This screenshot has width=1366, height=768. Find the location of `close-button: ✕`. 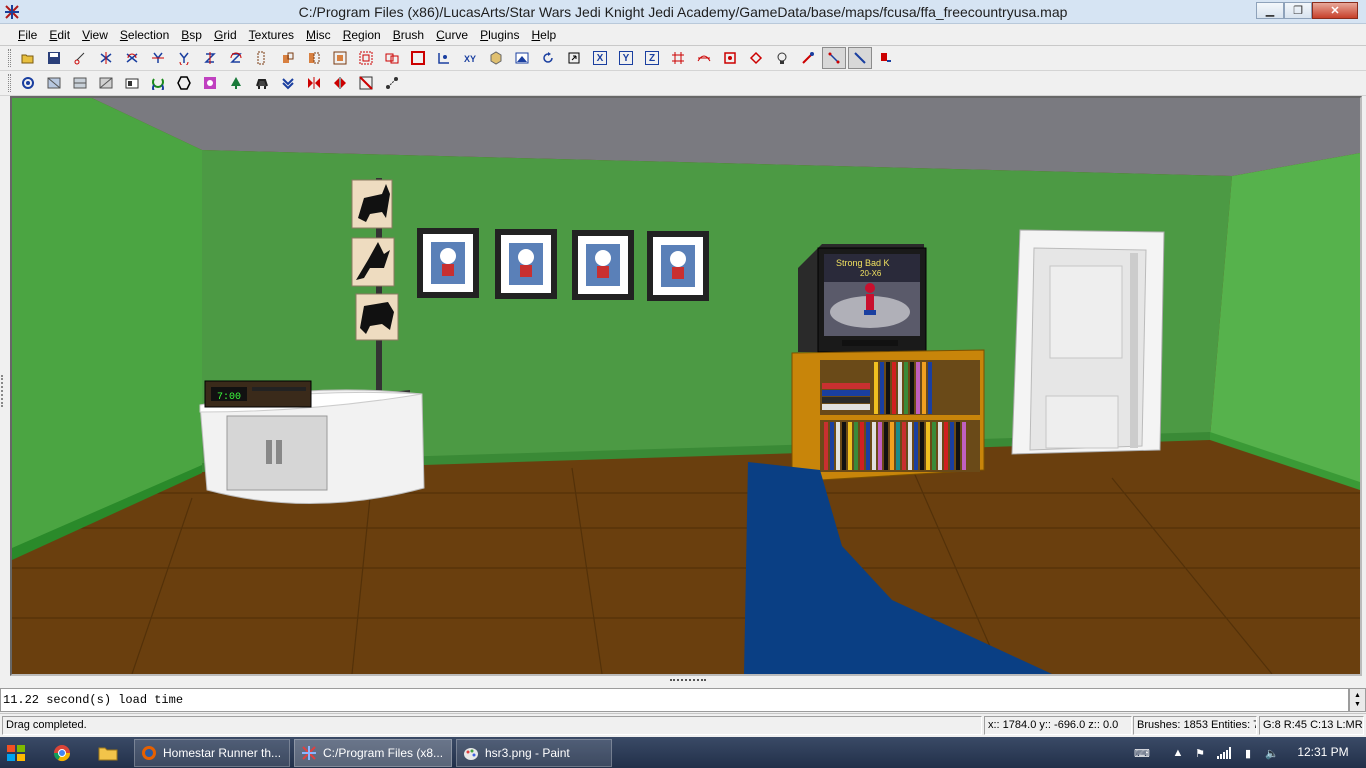

close-button: ✕ is located at coordinates (1335, 10).